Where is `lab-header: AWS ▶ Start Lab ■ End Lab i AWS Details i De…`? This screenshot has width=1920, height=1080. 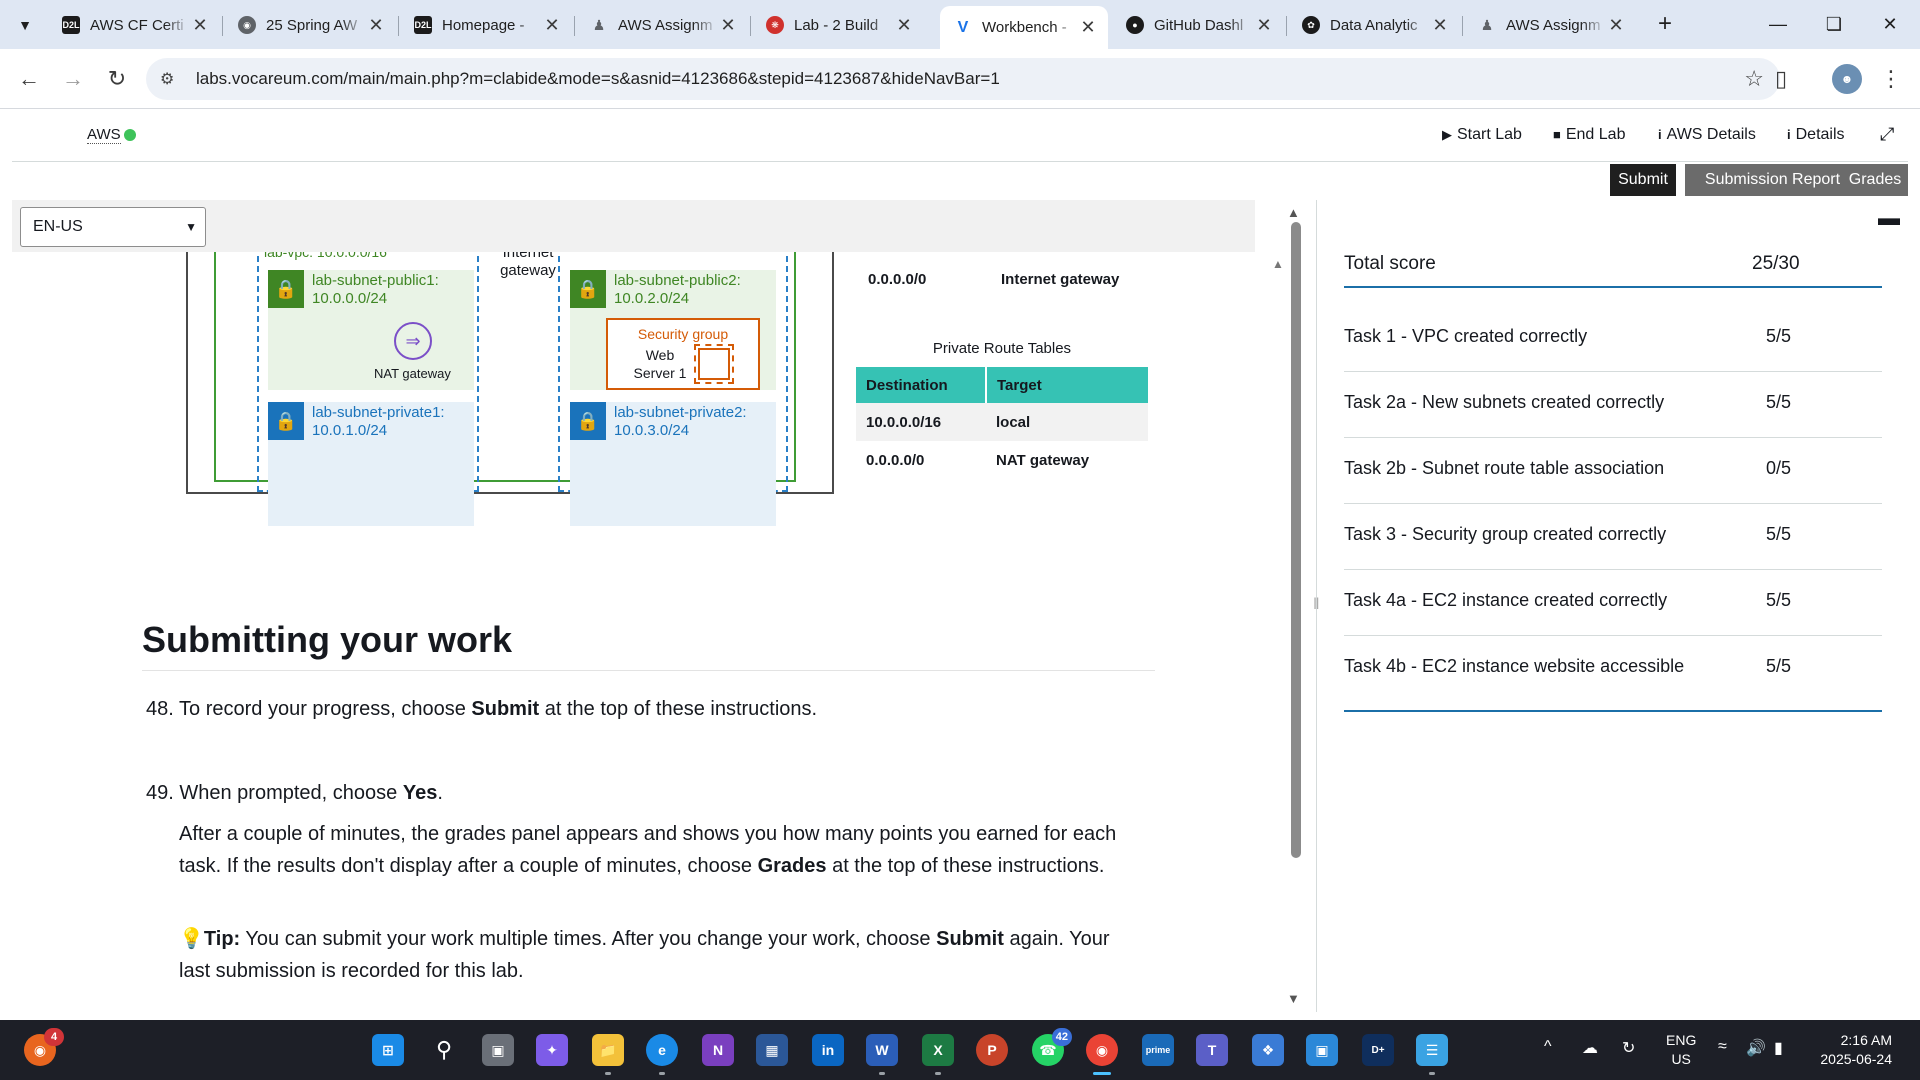 lab-header: AWS ▶ Start Lab ■ End Lab i AWS Details i De… is located at coordinates (960, 136).